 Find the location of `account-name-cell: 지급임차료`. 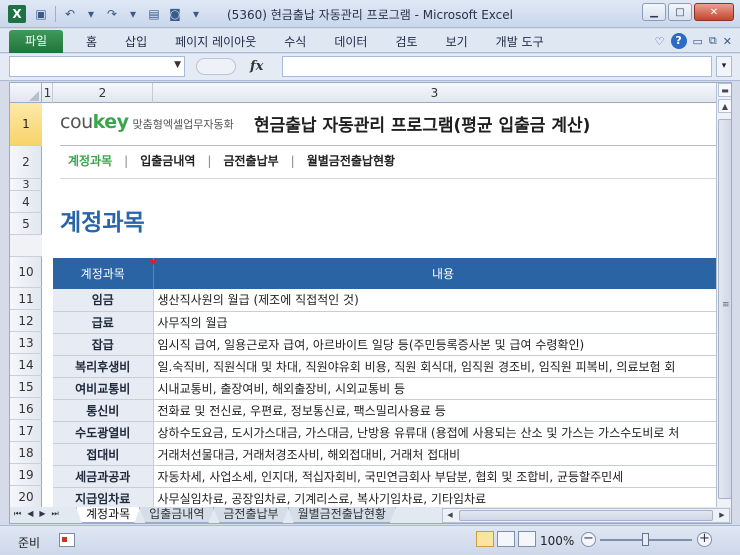

account-name-cell: 지급임차료 is located at coordinates (103, 497).